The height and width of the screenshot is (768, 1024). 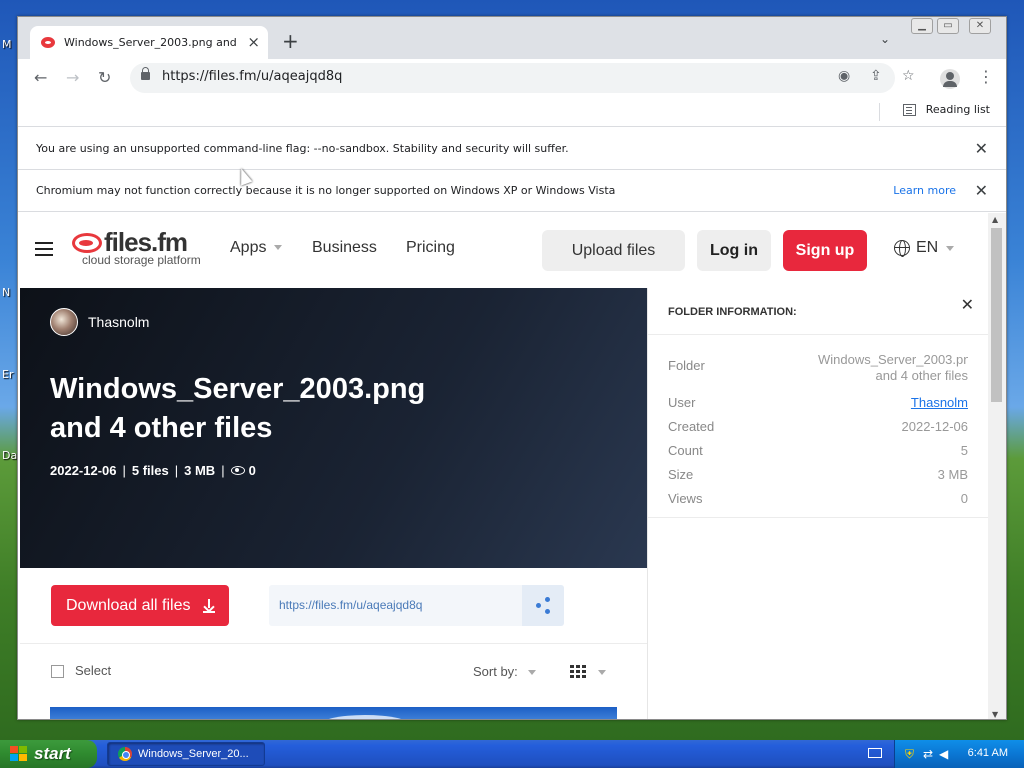 I want to click on download-all-button: Download all files, so click(x=140, y=605).